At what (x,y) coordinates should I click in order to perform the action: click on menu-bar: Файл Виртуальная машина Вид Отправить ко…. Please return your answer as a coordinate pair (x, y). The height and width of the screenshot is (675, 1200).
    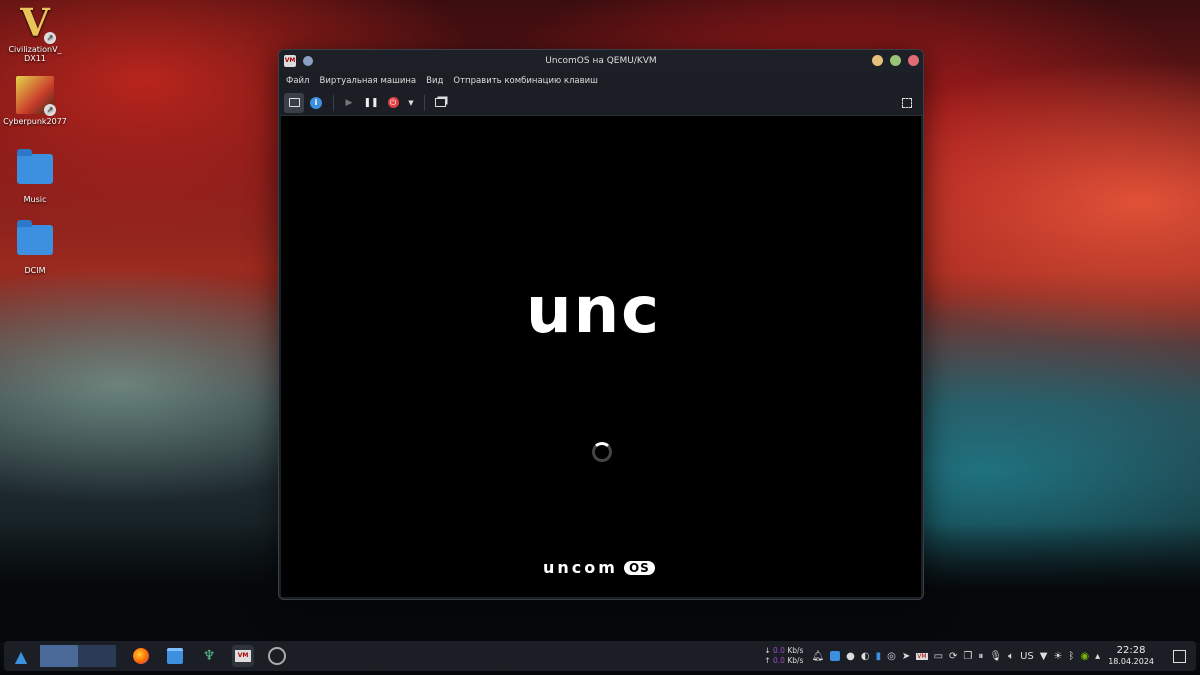
    Looking at the image, I should click on (601, 81).